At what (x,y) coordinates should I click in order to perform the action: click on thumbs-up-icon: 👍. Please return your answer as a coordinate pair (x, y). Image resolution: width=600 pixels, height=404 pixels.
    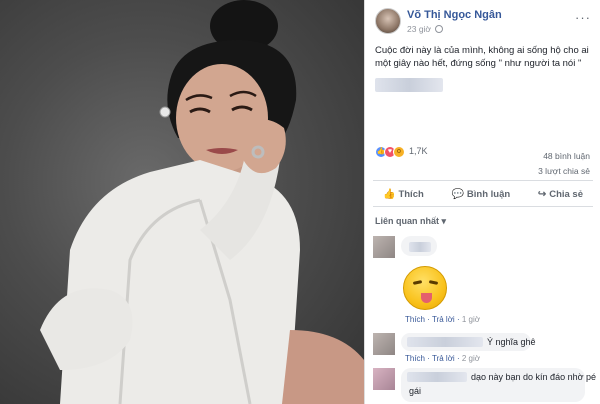
    Looking at the image, I should click on (389, 194).